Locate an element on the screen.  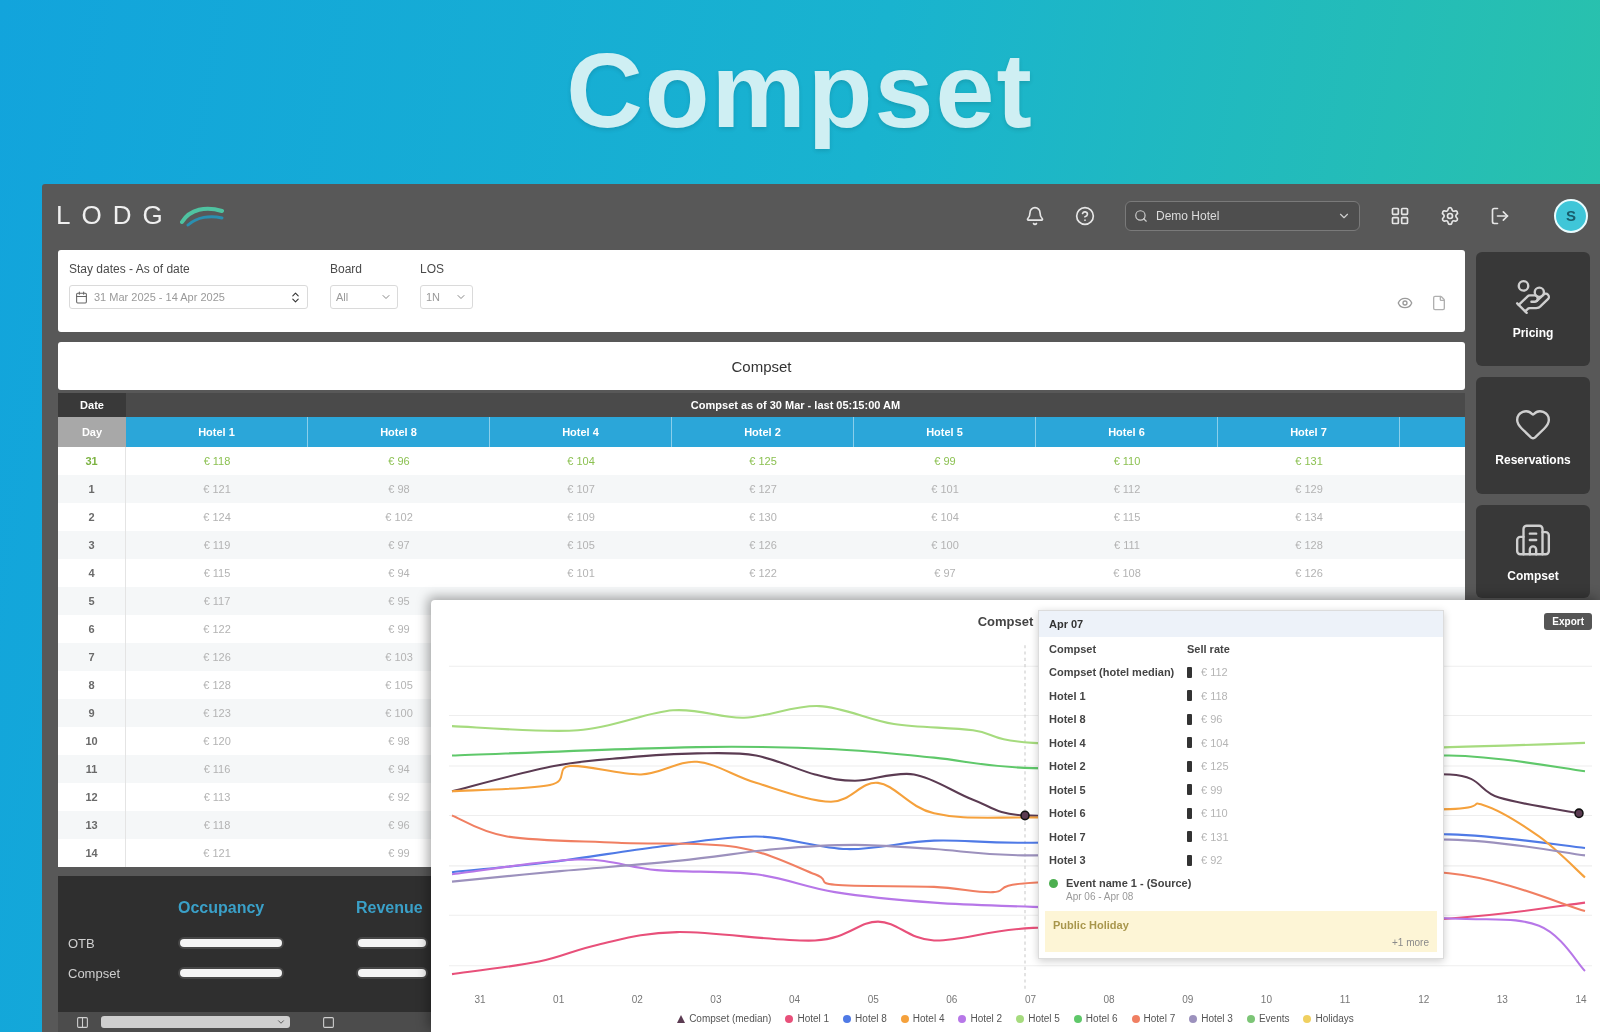
help-icon is located at coordinates (1085, 215).